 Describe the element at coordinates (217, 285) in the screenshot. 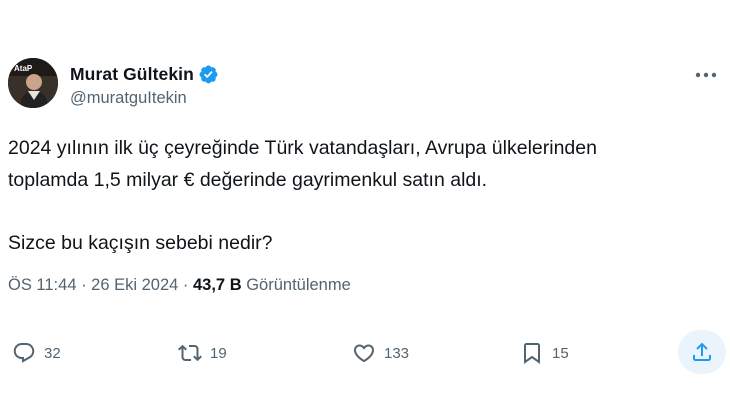

I see `views-count: 43,7 B` at that location.